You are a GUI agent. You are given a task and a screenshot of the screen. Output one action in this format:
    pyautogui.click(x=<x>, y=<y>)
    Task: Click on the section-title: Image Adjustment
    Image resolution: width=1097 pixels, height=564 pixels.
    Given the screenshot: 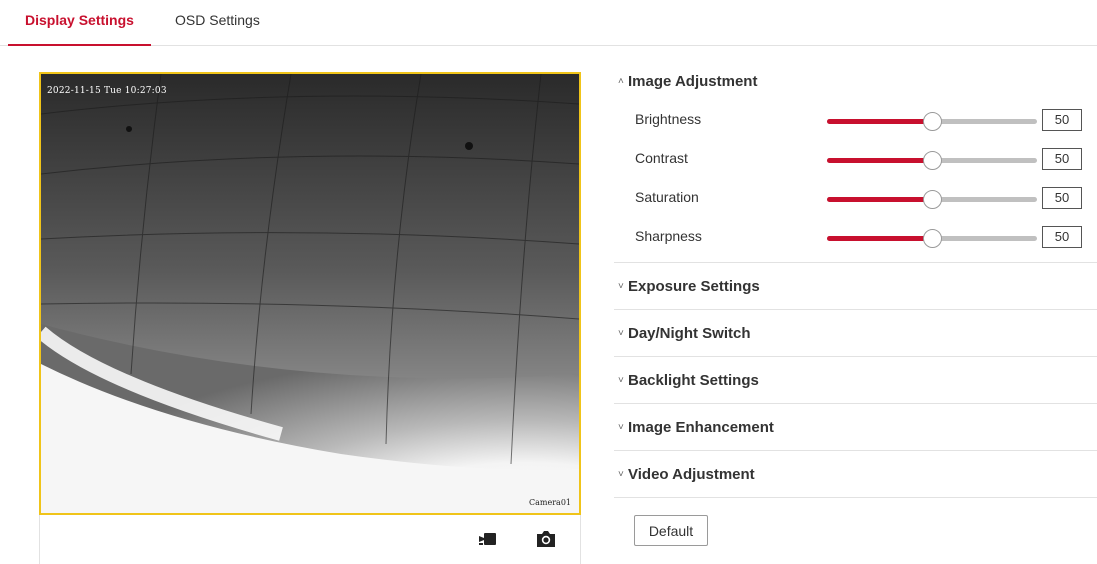 What is the action you would take?
    pyautogui.click(x=693, y=81)
    